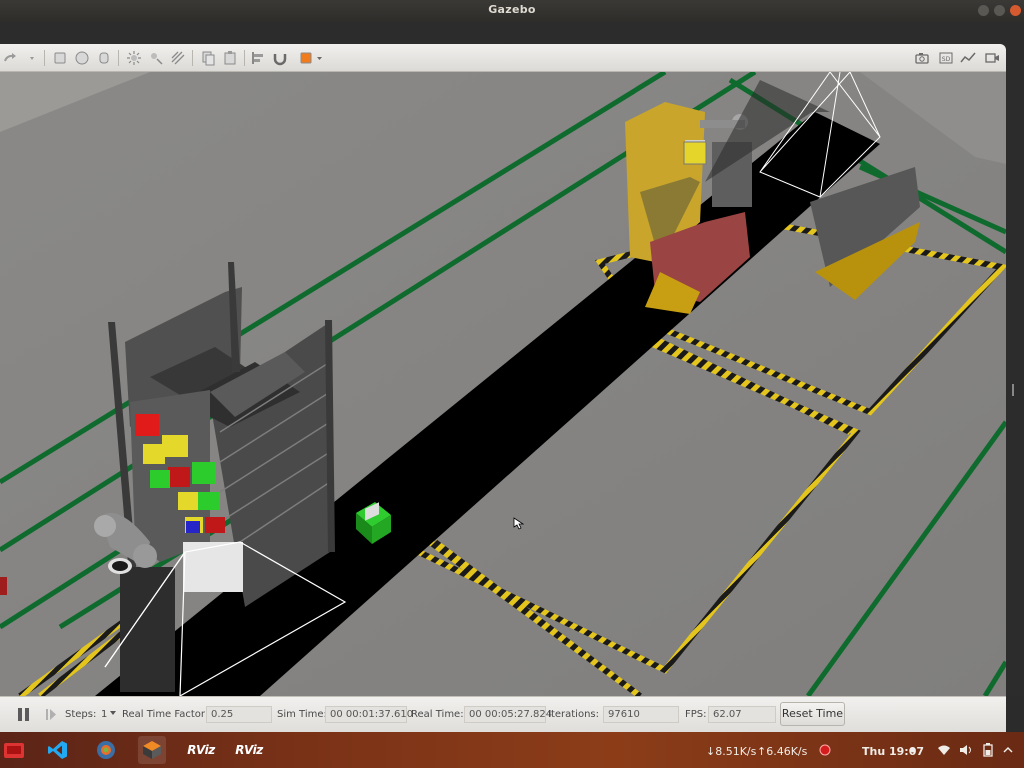 This screenshot has width=1024, height=768. I want to click on directional-light-icon, so click(178, 58).